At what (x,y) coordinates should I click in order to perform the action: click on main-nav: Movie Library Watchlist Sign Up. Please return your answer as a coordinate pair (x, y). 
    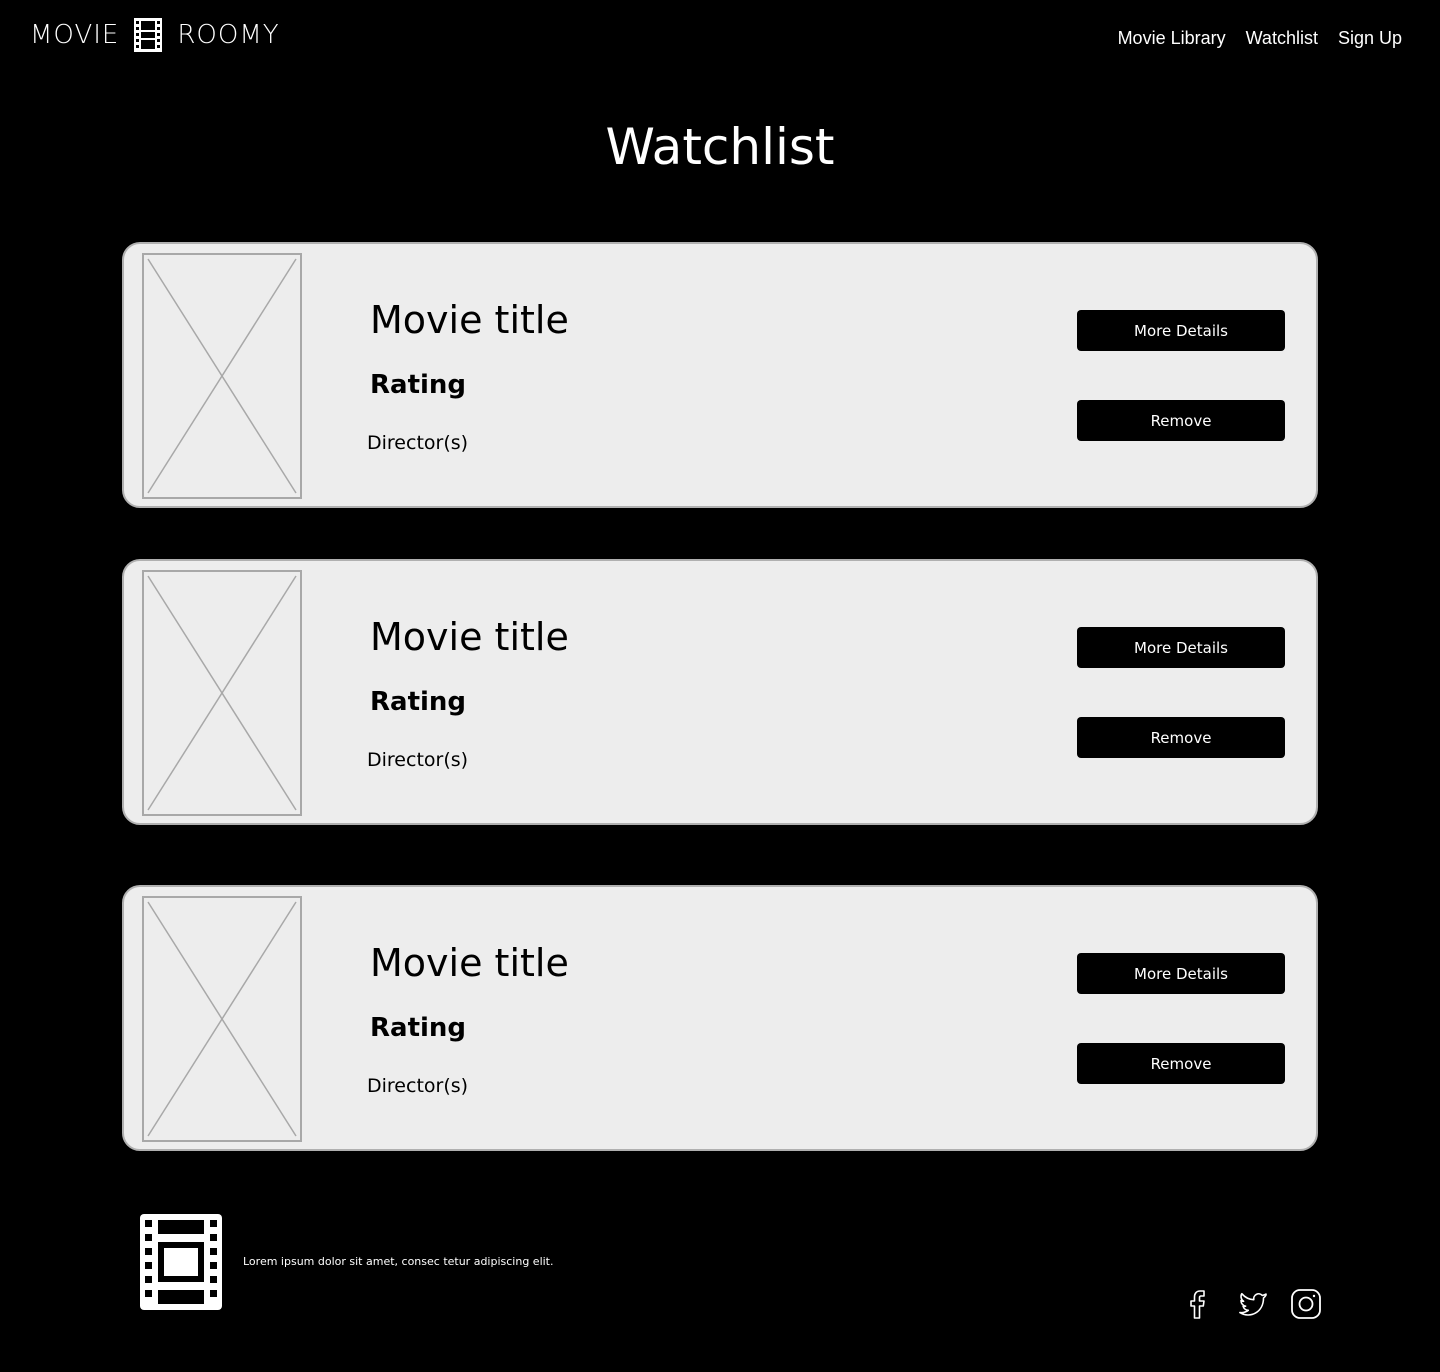
    Looking at the image, I should click on (1260, 38).